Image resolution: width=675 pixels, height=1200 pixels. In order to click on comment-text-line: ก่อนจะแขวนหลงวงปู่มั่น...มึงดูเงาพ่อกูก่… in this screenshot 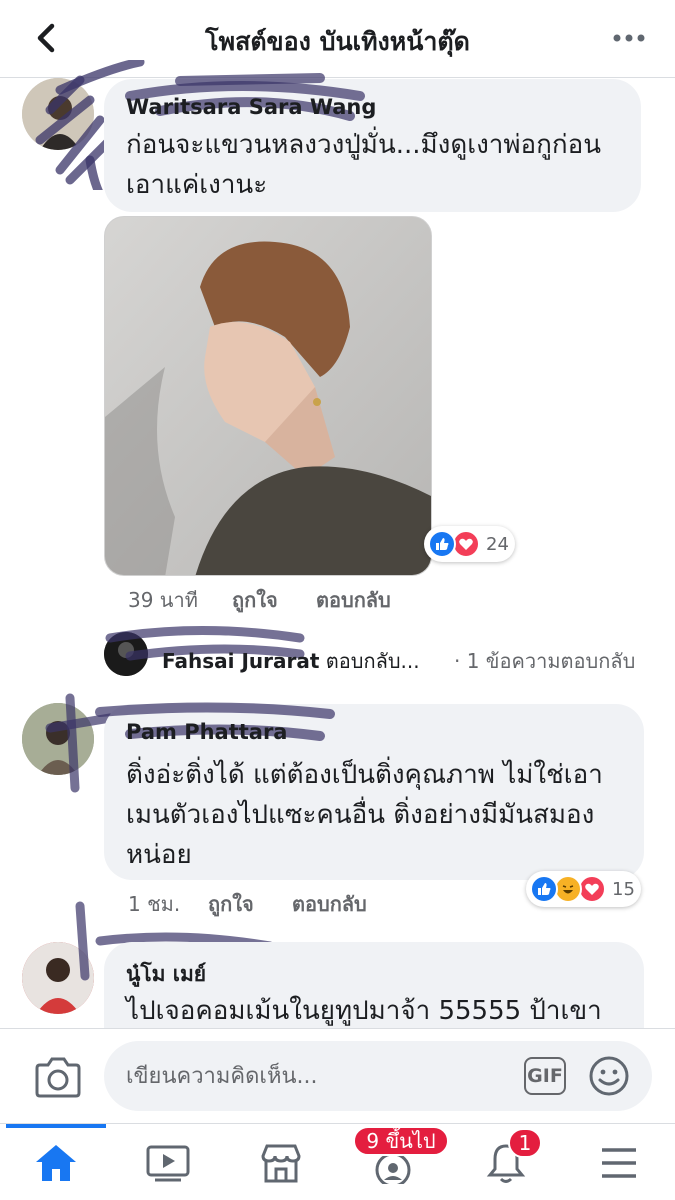, I will do `click(364, 145)`.